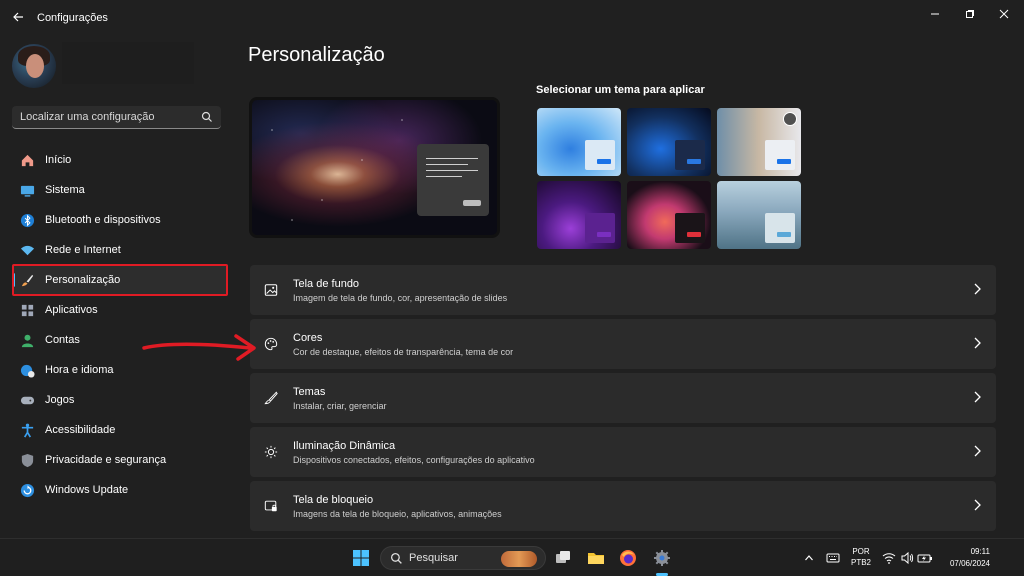 The width and height of the screenshot is (1024, 576). I want to click on arrow-left-icon, so click(18, 17).